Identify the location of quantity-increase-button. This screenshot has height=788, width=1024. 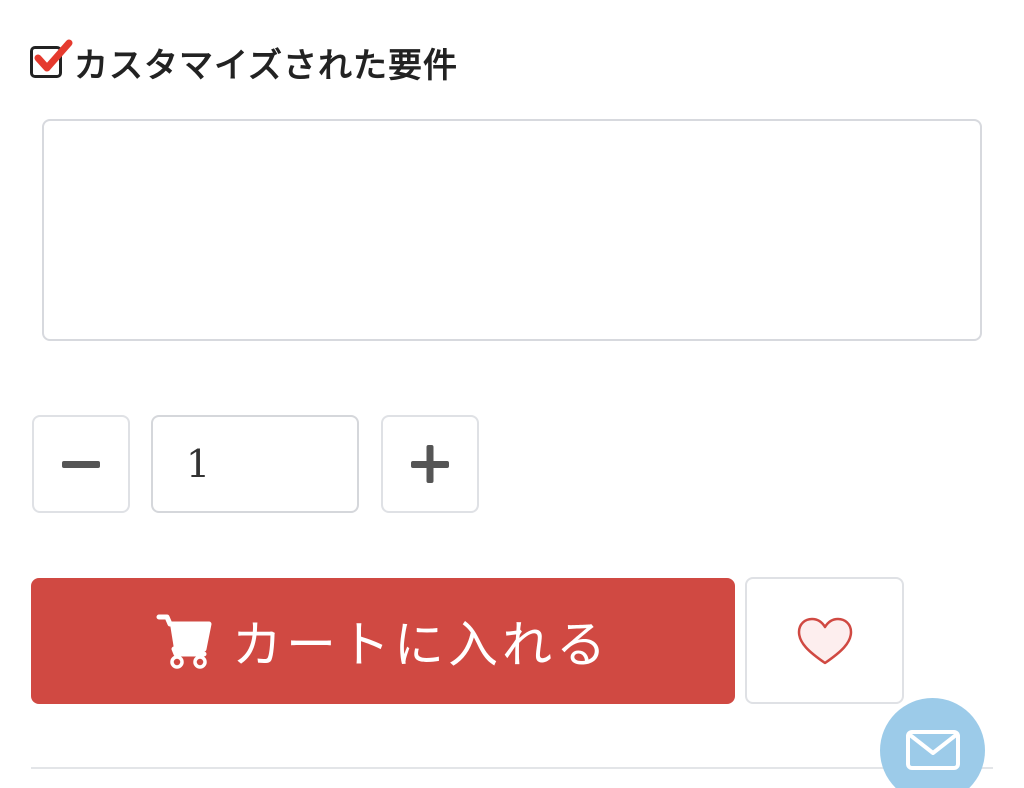
(430, 464).